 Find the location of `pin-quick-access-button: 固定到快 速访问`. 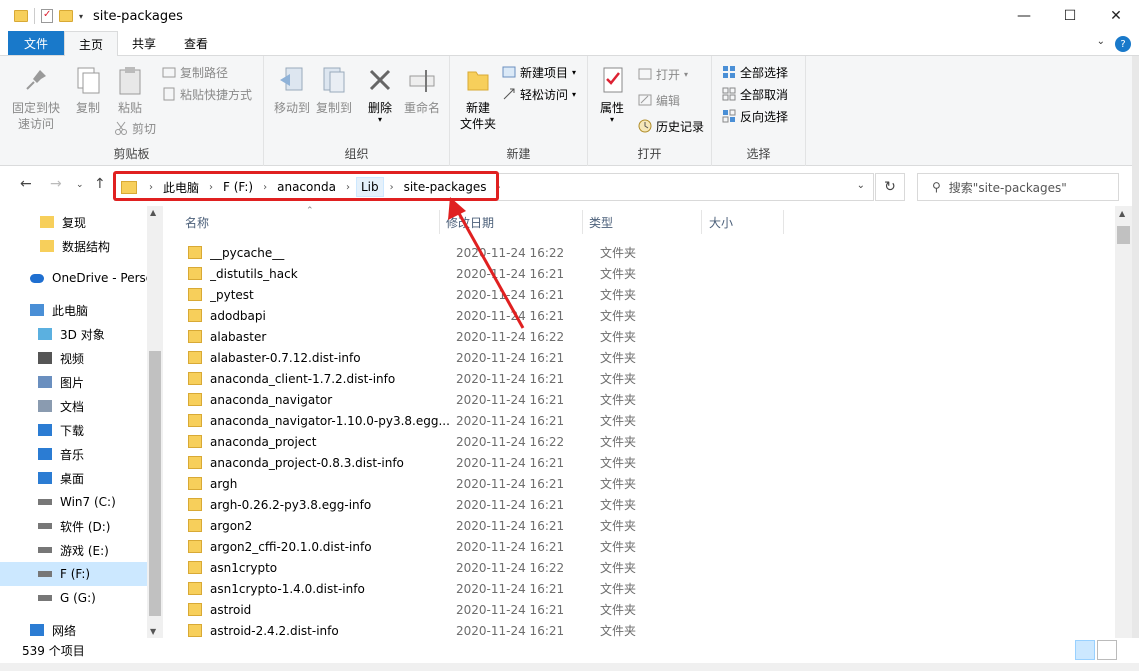

pin-quick-access-button: 固定到快 速访问 is located at coordinates (36, 98).